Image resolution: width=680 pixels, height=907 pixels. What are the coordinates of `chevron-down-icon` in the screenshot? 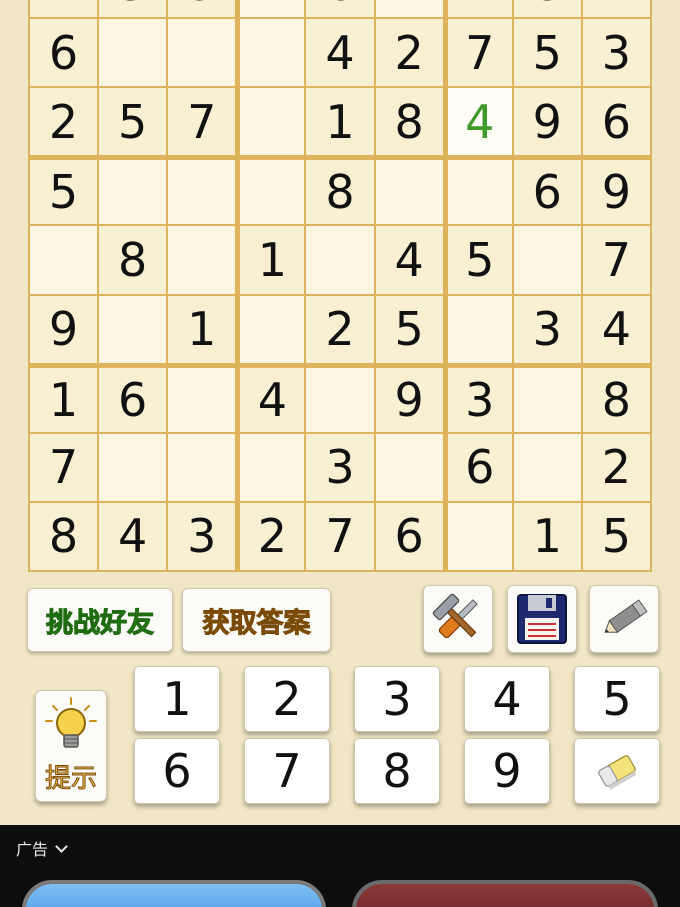 It's located at (61, 846).